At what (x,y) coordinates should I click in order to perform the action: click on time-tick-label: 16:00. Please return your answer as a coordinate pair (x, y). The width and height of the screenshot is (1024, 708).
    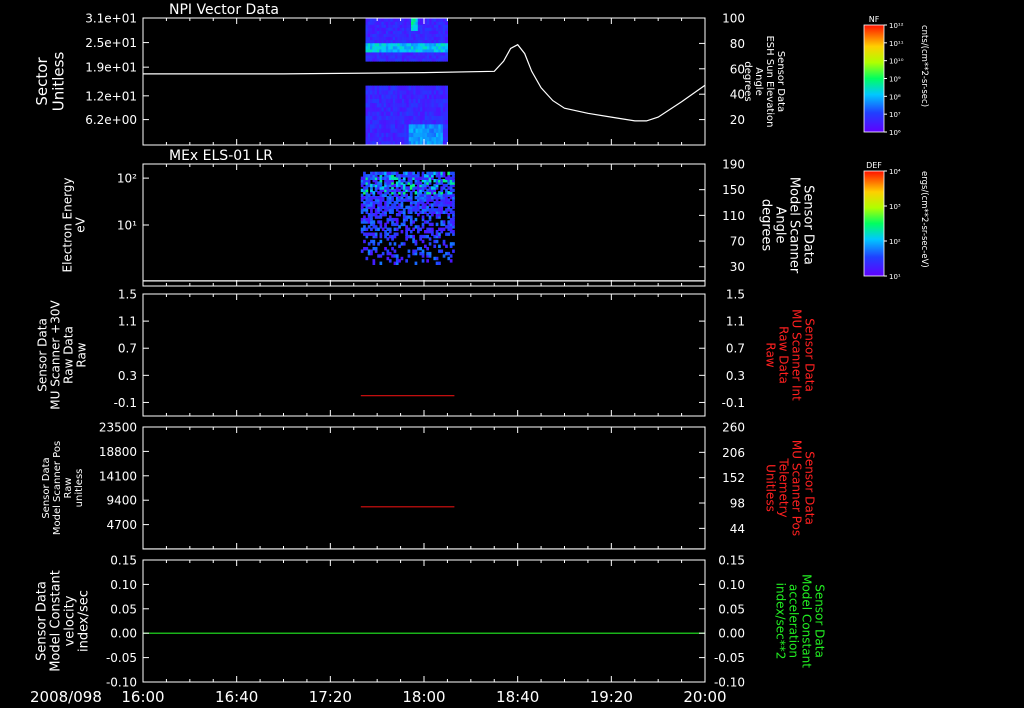
    Looking at the image, I should click on (142, 697).